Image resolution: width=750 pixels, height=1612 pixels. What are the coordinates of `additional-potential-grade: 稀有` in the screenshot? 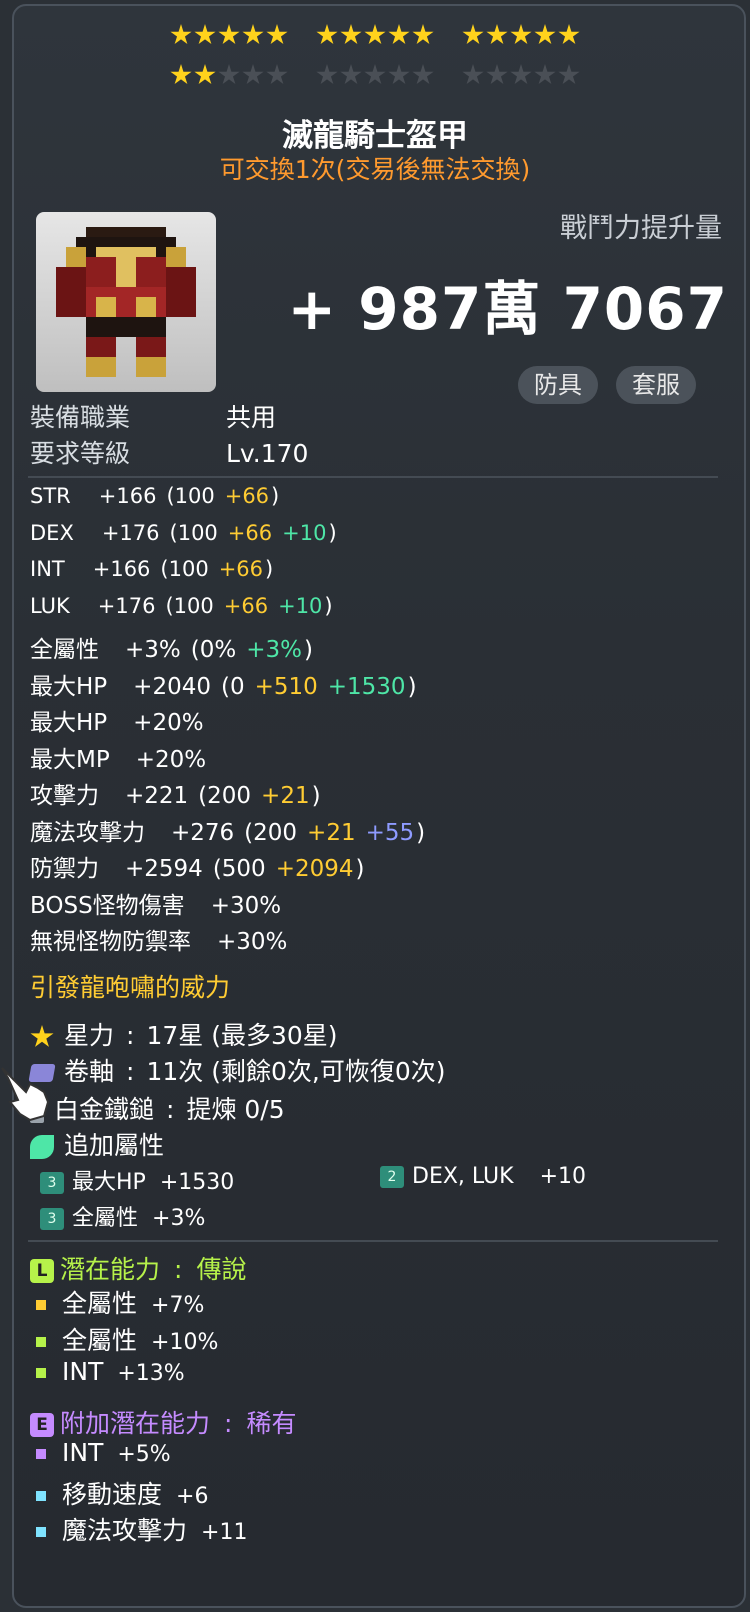 It's located at (271, 1423).